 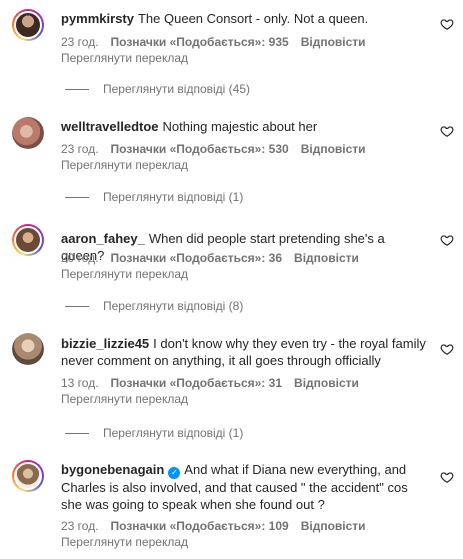 I want to click on comment-username: aaron_fahey_, so click(x=103, y=238).